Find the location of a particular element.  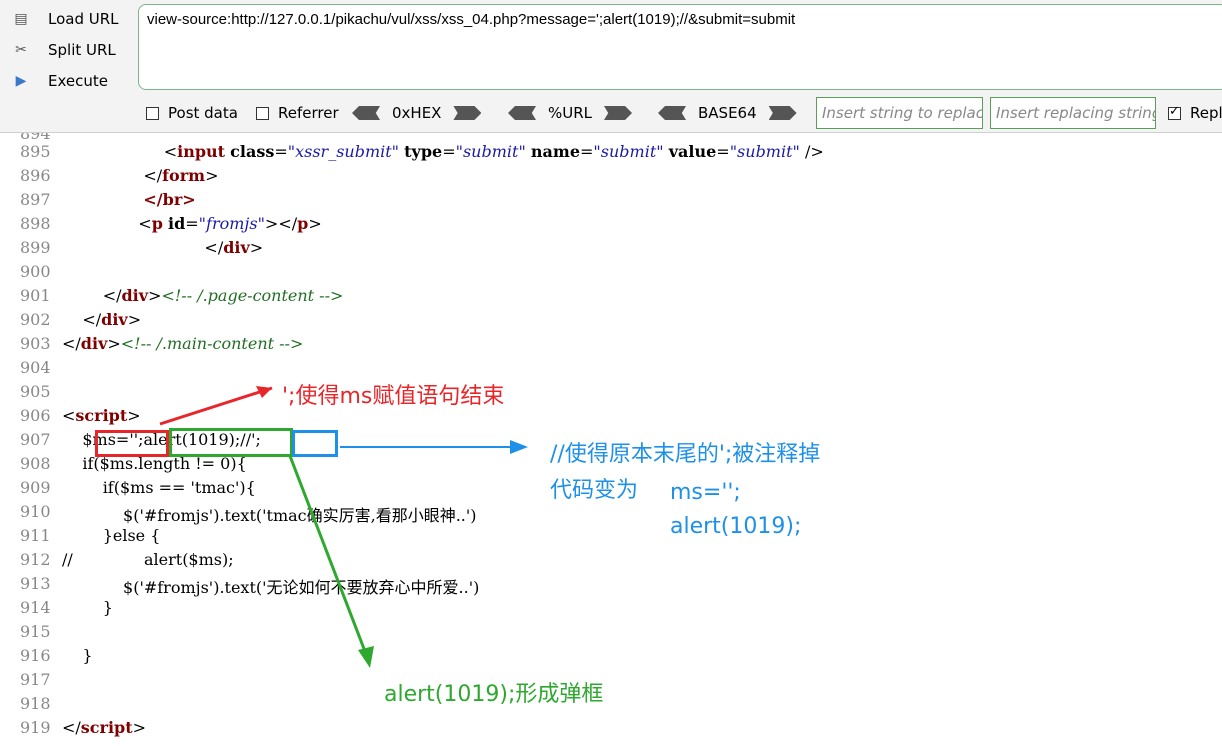

line-code: $('#fromjs').text('无论如何不要放弃心中所爱..') is located at coordinates (271, 587).